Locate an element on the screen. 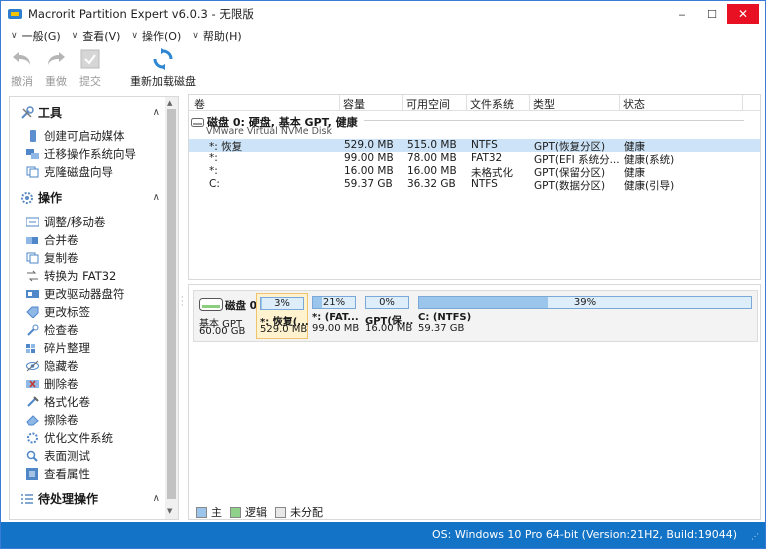  col-type: 类型 is located at coordinates (544, 104).